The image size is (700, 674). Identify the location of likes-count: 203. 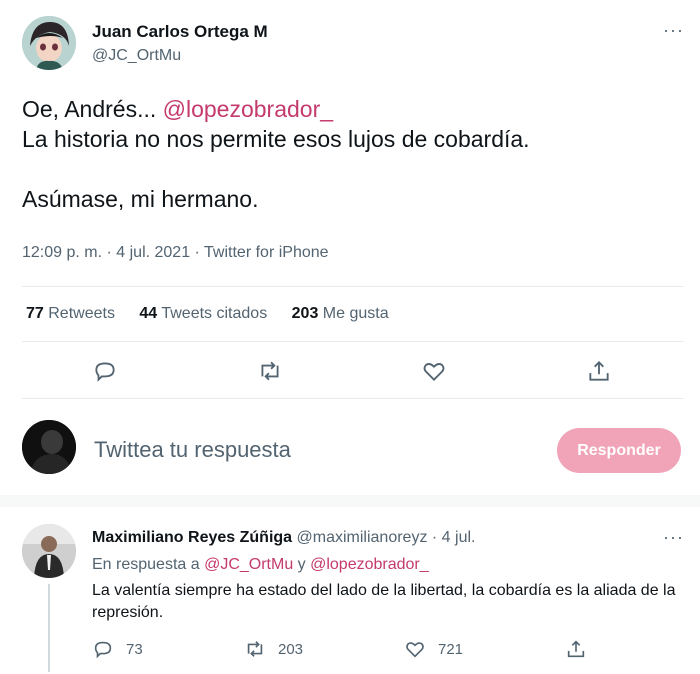
(305, 313).